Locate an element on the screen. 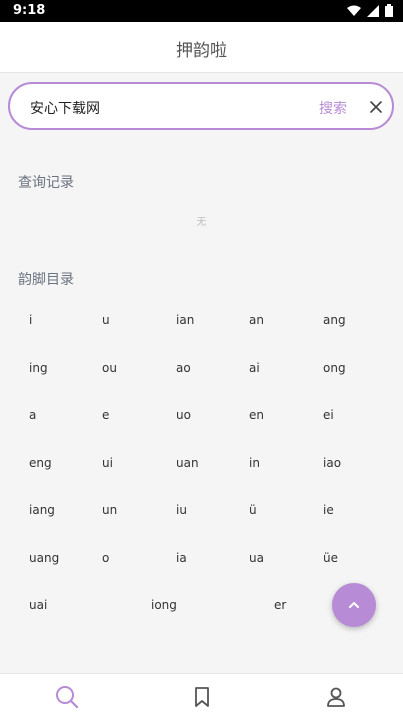  scroll-top-button is located at coordinates (354, 605).